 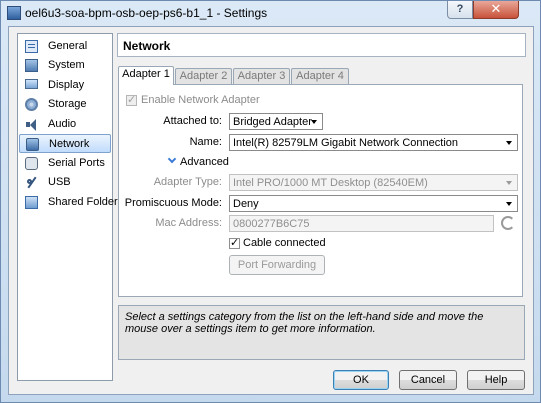 What do you see at coordinates (330, 183) in the screenshot?
I see `adapter-type-value: Intel PRO/1000 MT Desktop (82540EM)` at bounding box center [330, 183].